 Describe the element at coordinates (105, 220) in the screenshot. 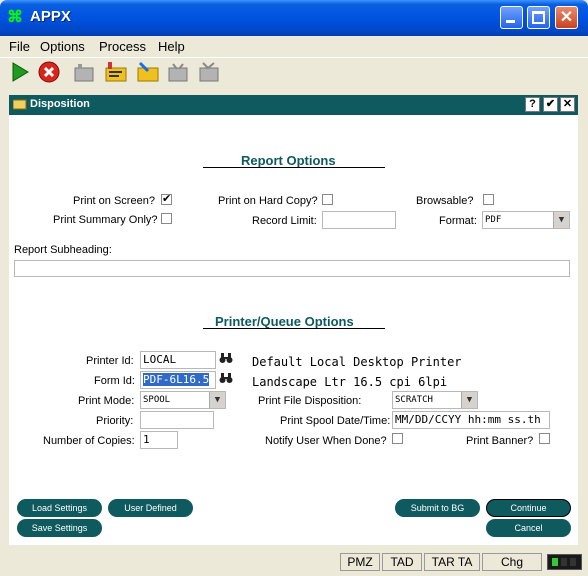

I see `print-summary-label: Print Summary Only?` at that location.